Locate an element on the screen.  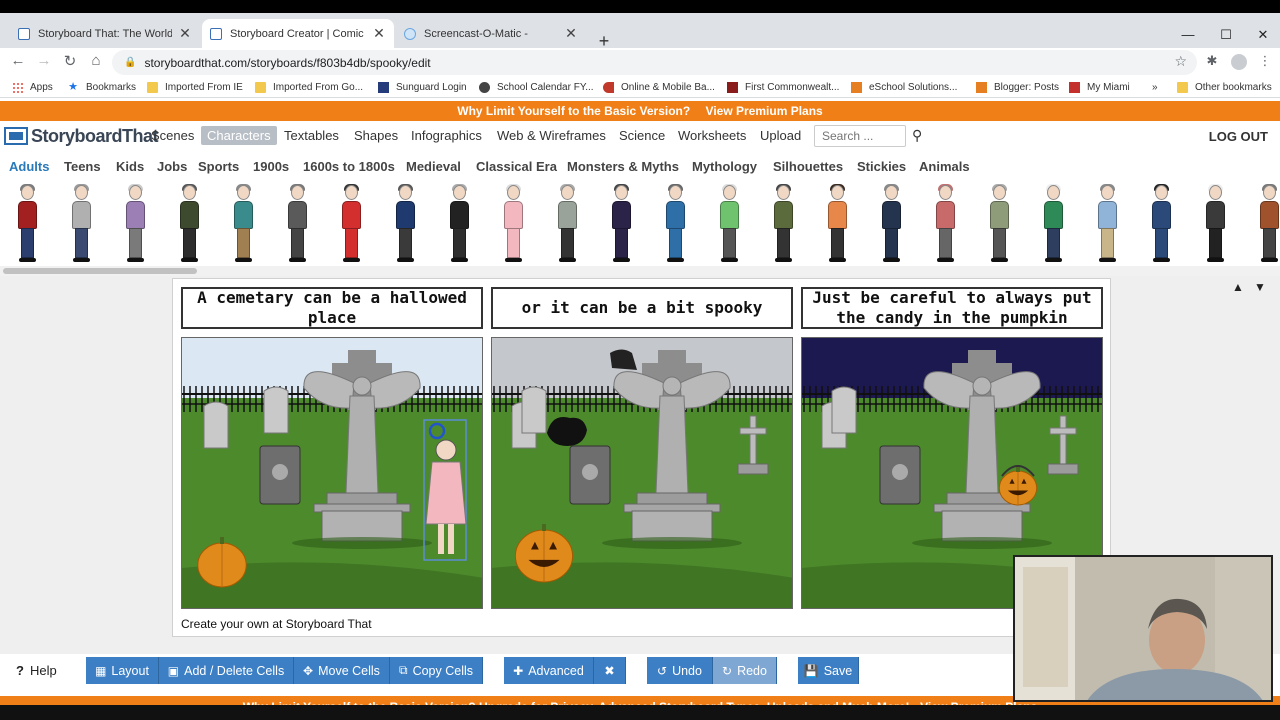
scroll-up-arrow-icon: ▲ is located at coordinates (1238, 287).